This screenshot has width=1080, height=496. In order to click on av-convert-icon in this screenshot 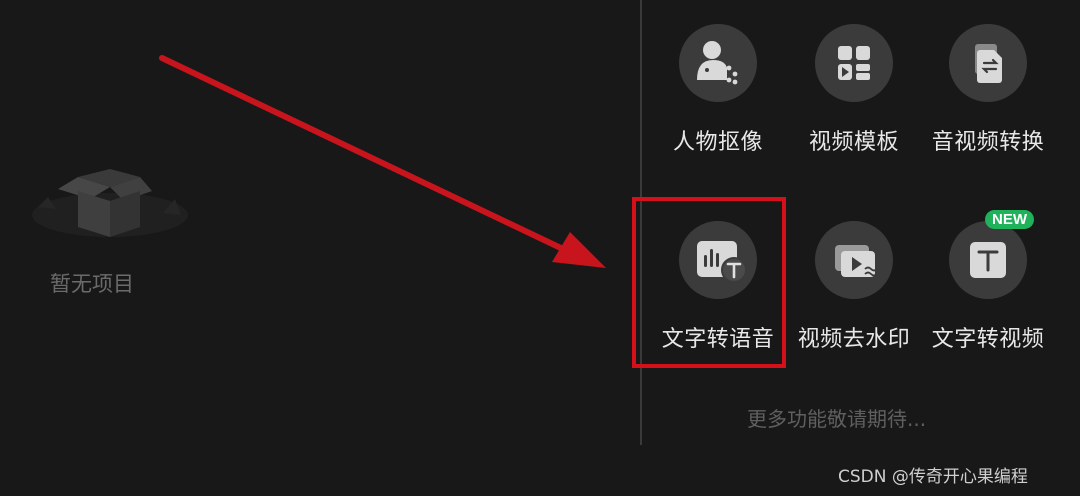, I will do `click(988, 63)`.